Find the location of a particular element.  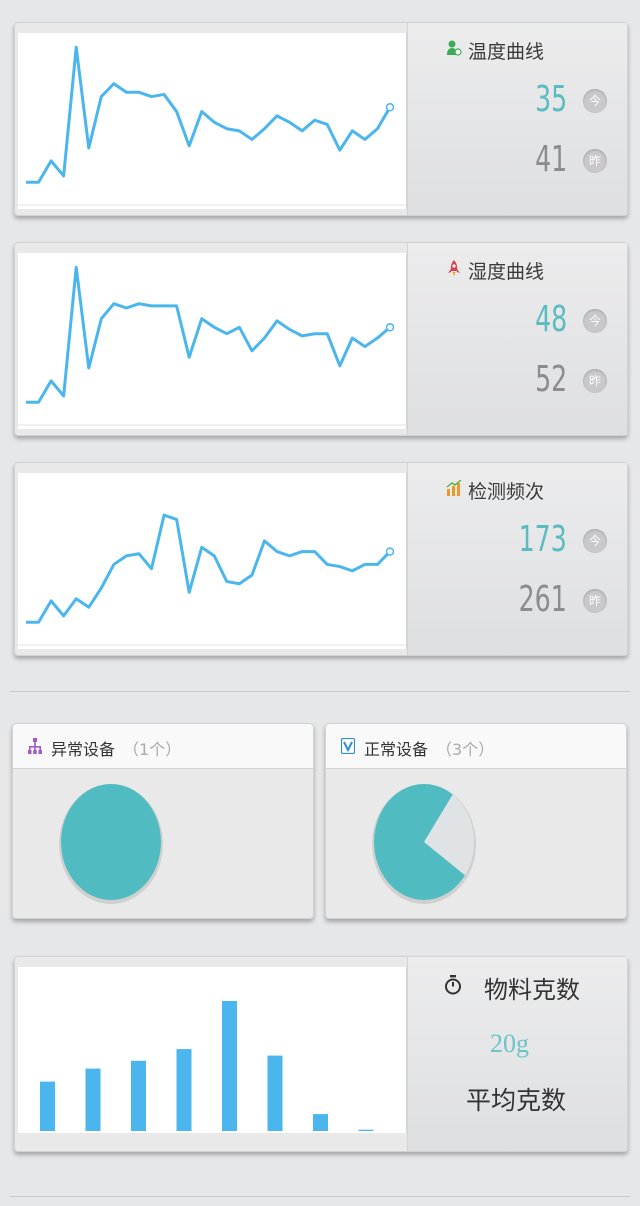

material-bar-chart is located at coordinates (212, 1050).